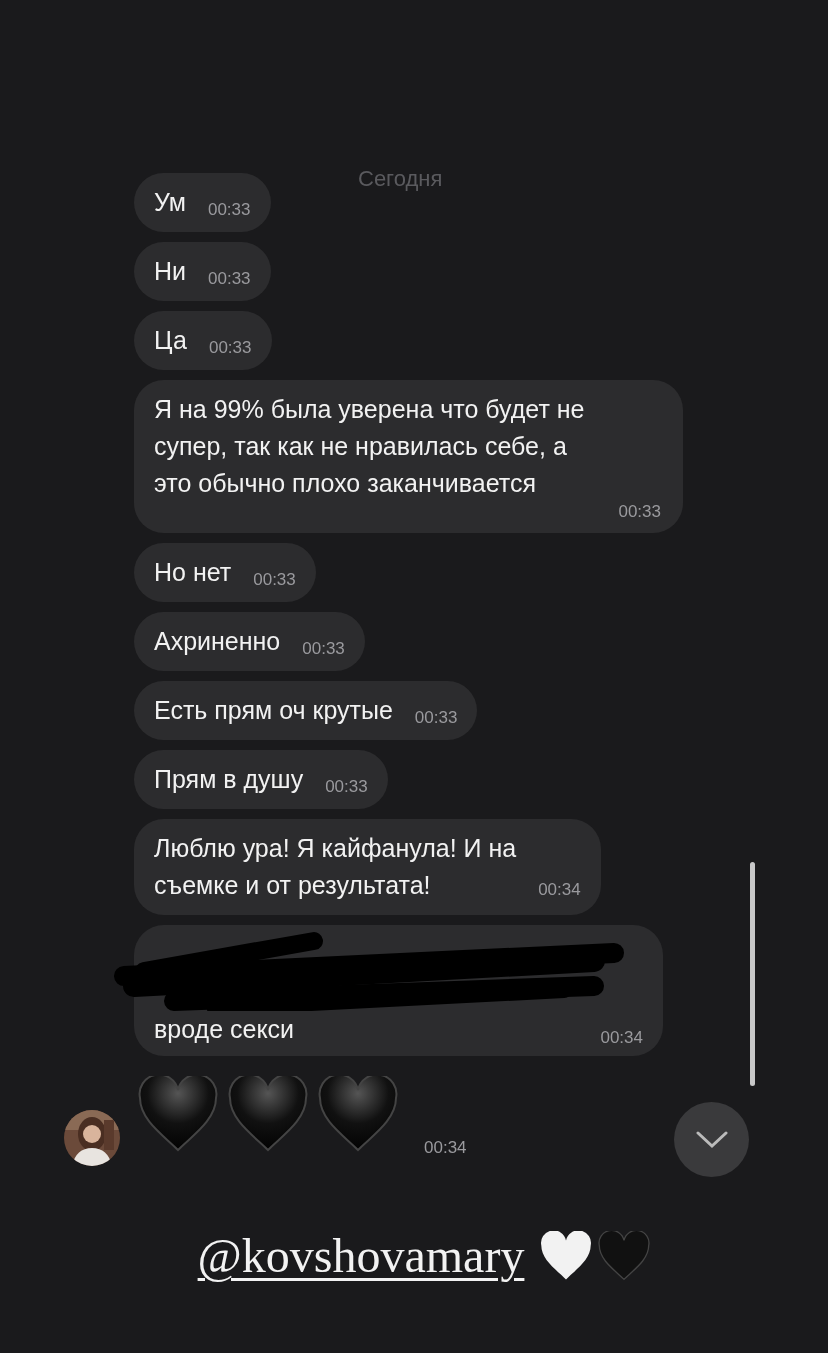  I want to click on message-text: Люблю ура! Я кайфанула! И на съемке и от результата!, so click(335, 867).